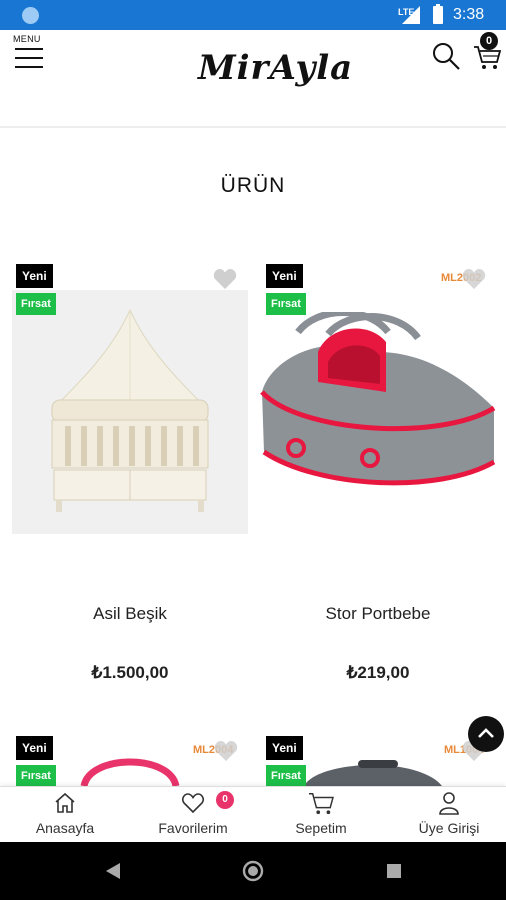  I want to click on signal-icon, so click(411, 15).